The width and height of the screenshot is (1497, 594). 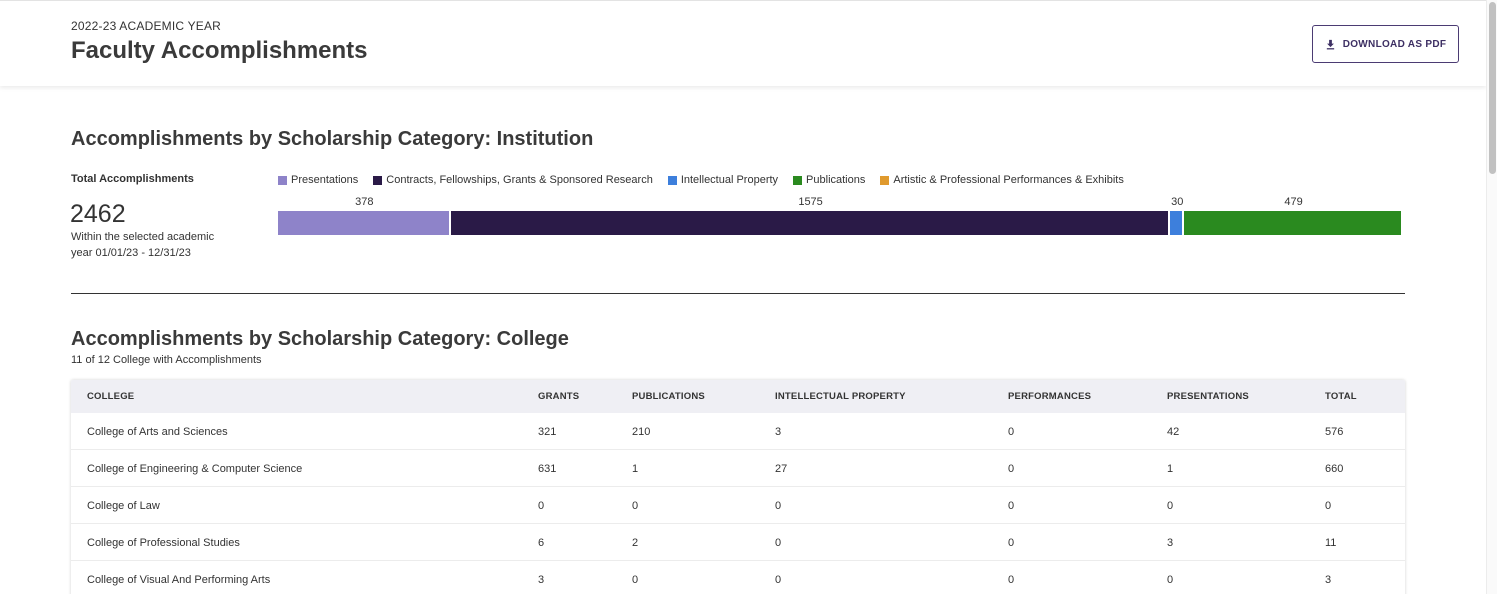 I want to click on column-header: PUBLICATIONS, so click(x=668, y=396).